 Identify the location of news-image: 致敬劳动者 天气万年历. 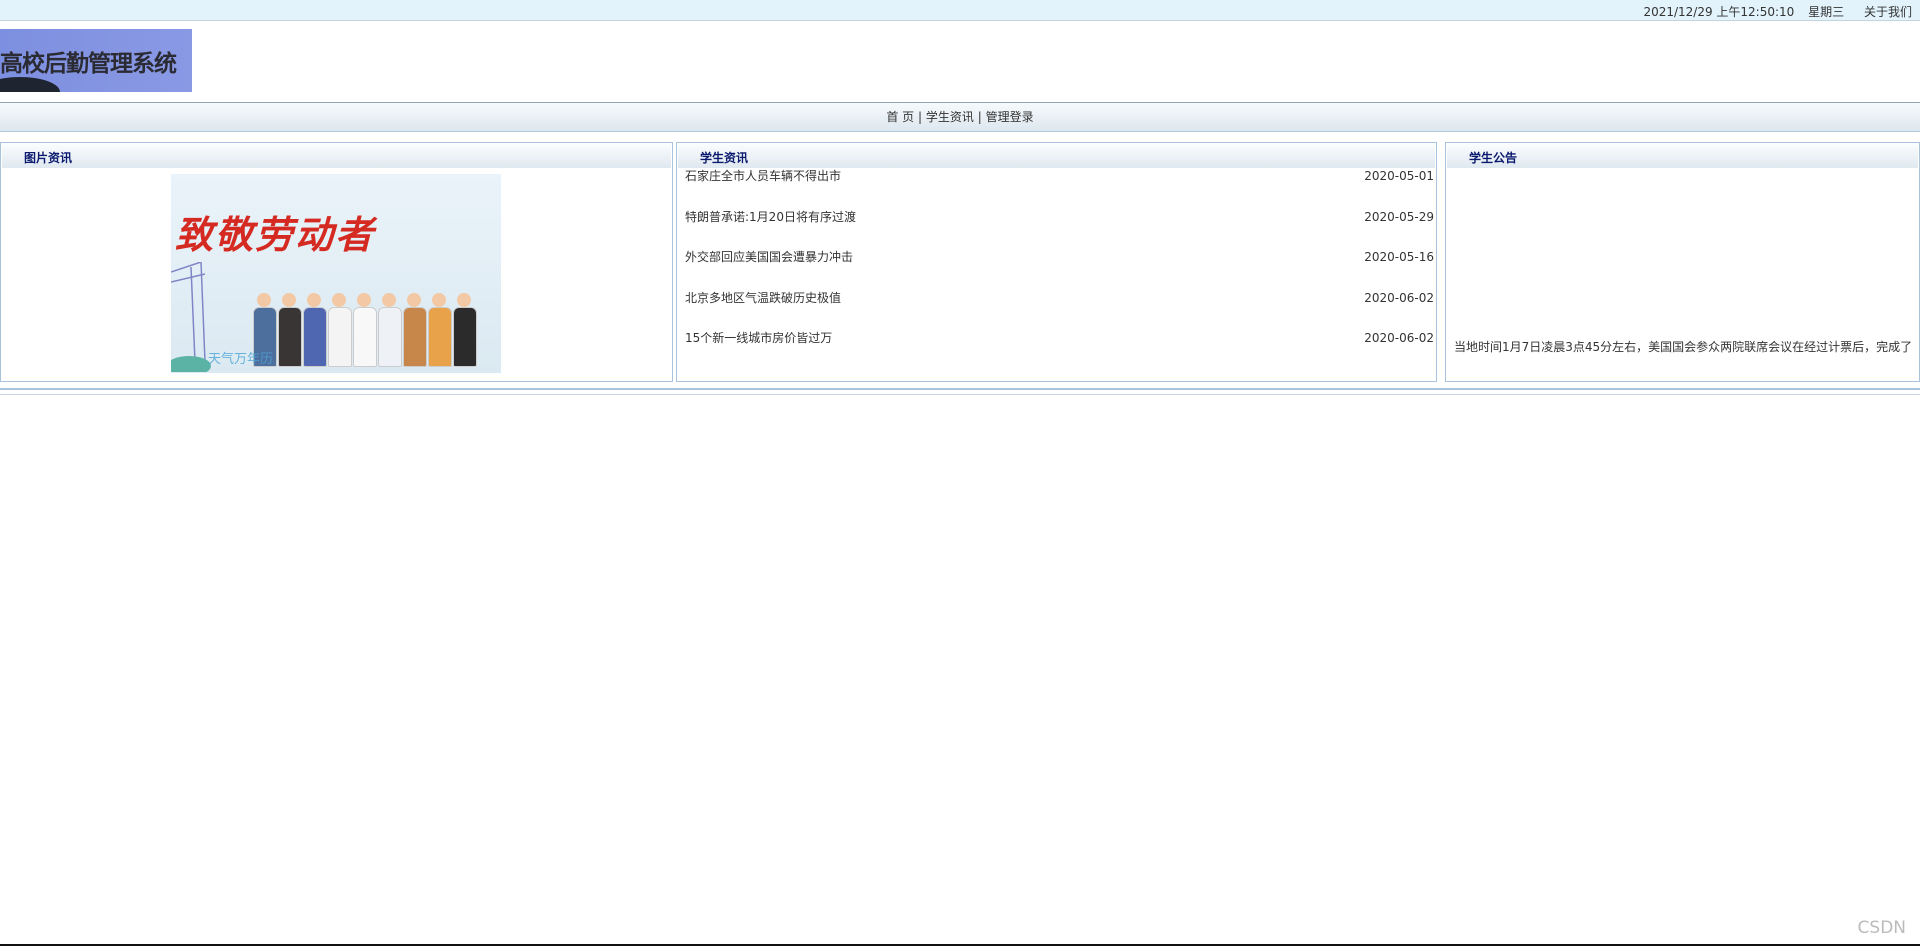
(336, 273).